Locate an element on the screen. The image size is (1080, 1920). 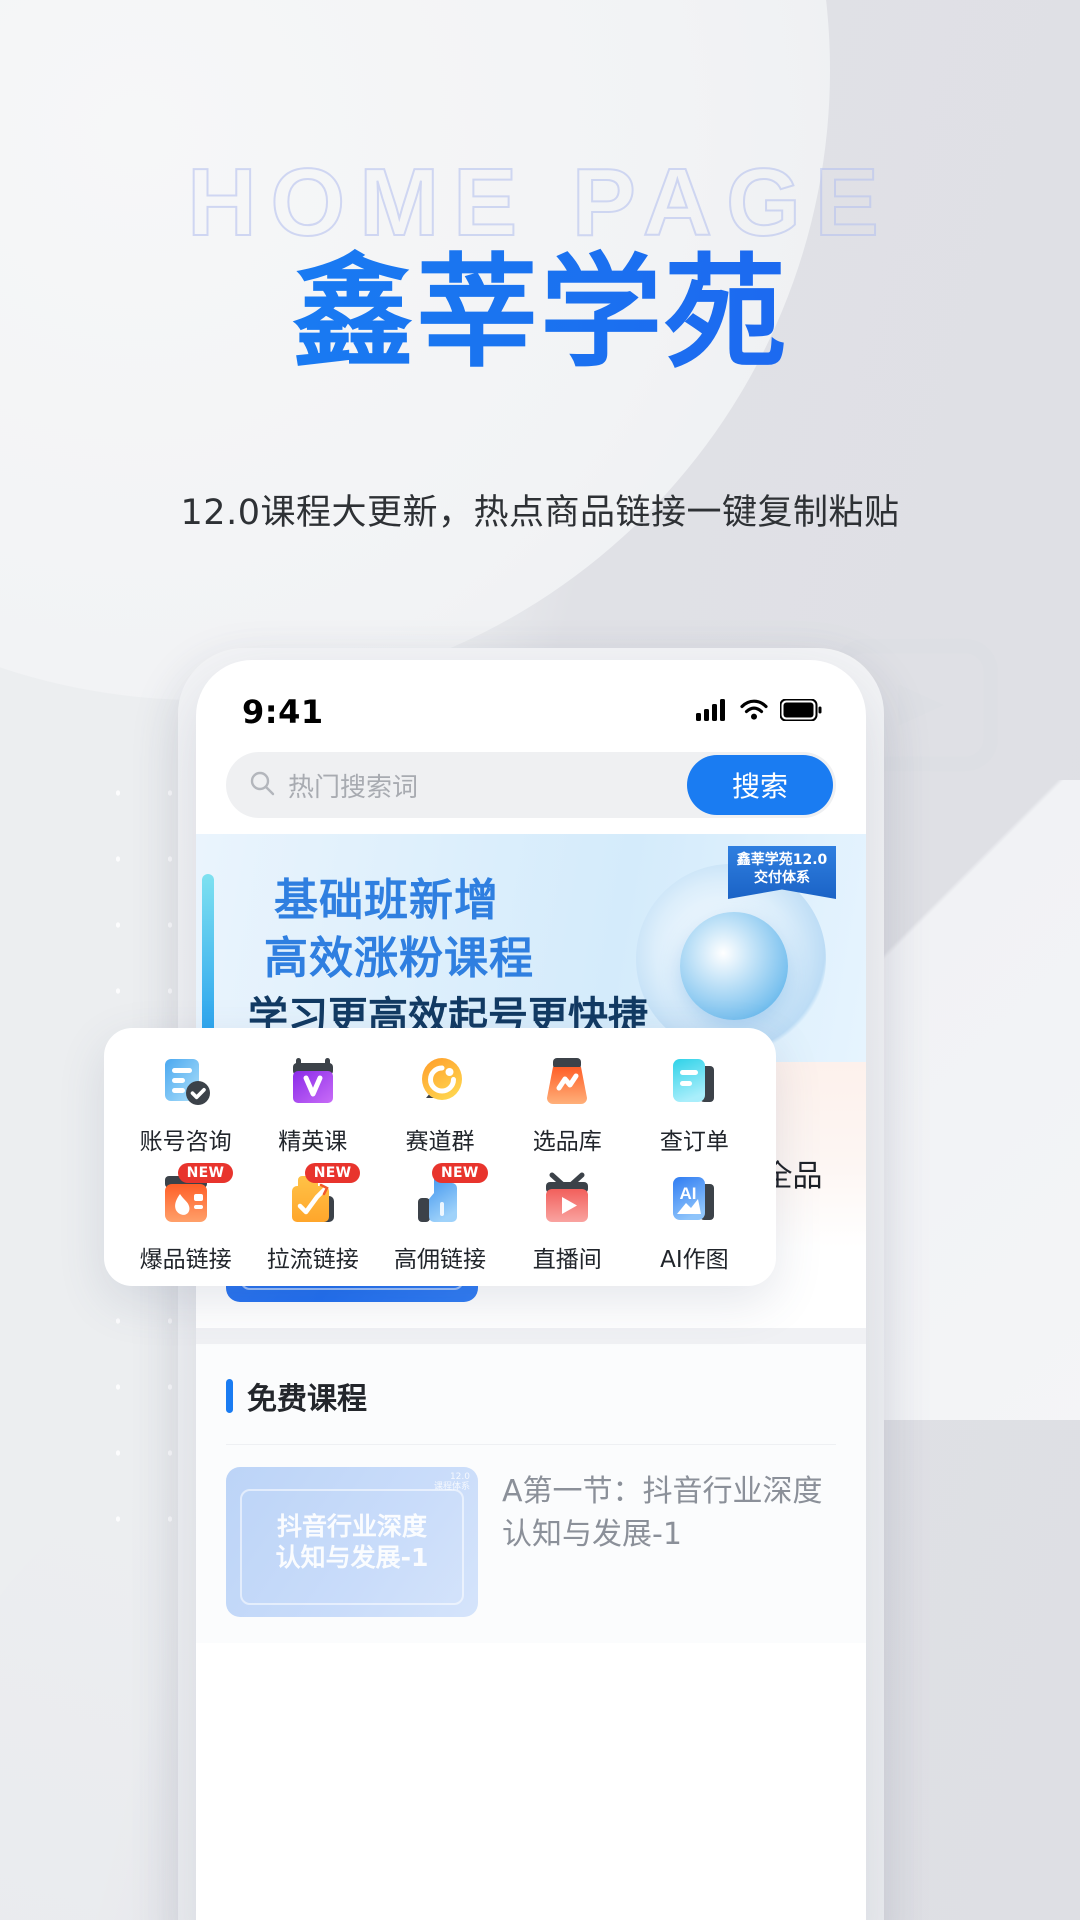
orange-circle-icon is located at coordinates (440, 1082).